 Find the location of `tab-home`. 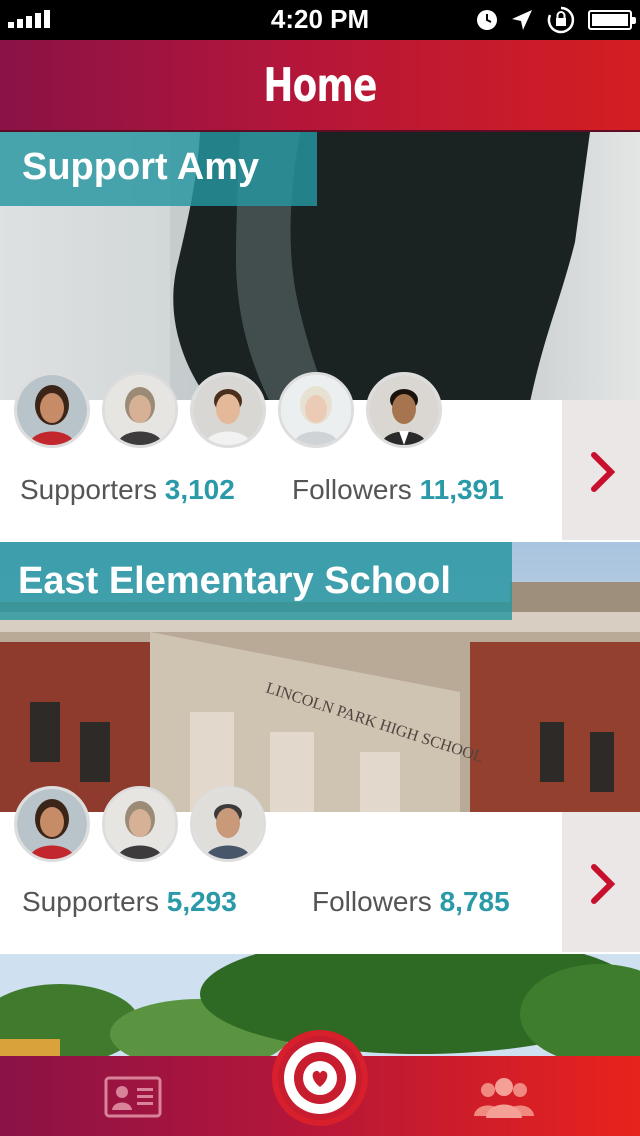

tab-home is located at coordinates (320, 1078).